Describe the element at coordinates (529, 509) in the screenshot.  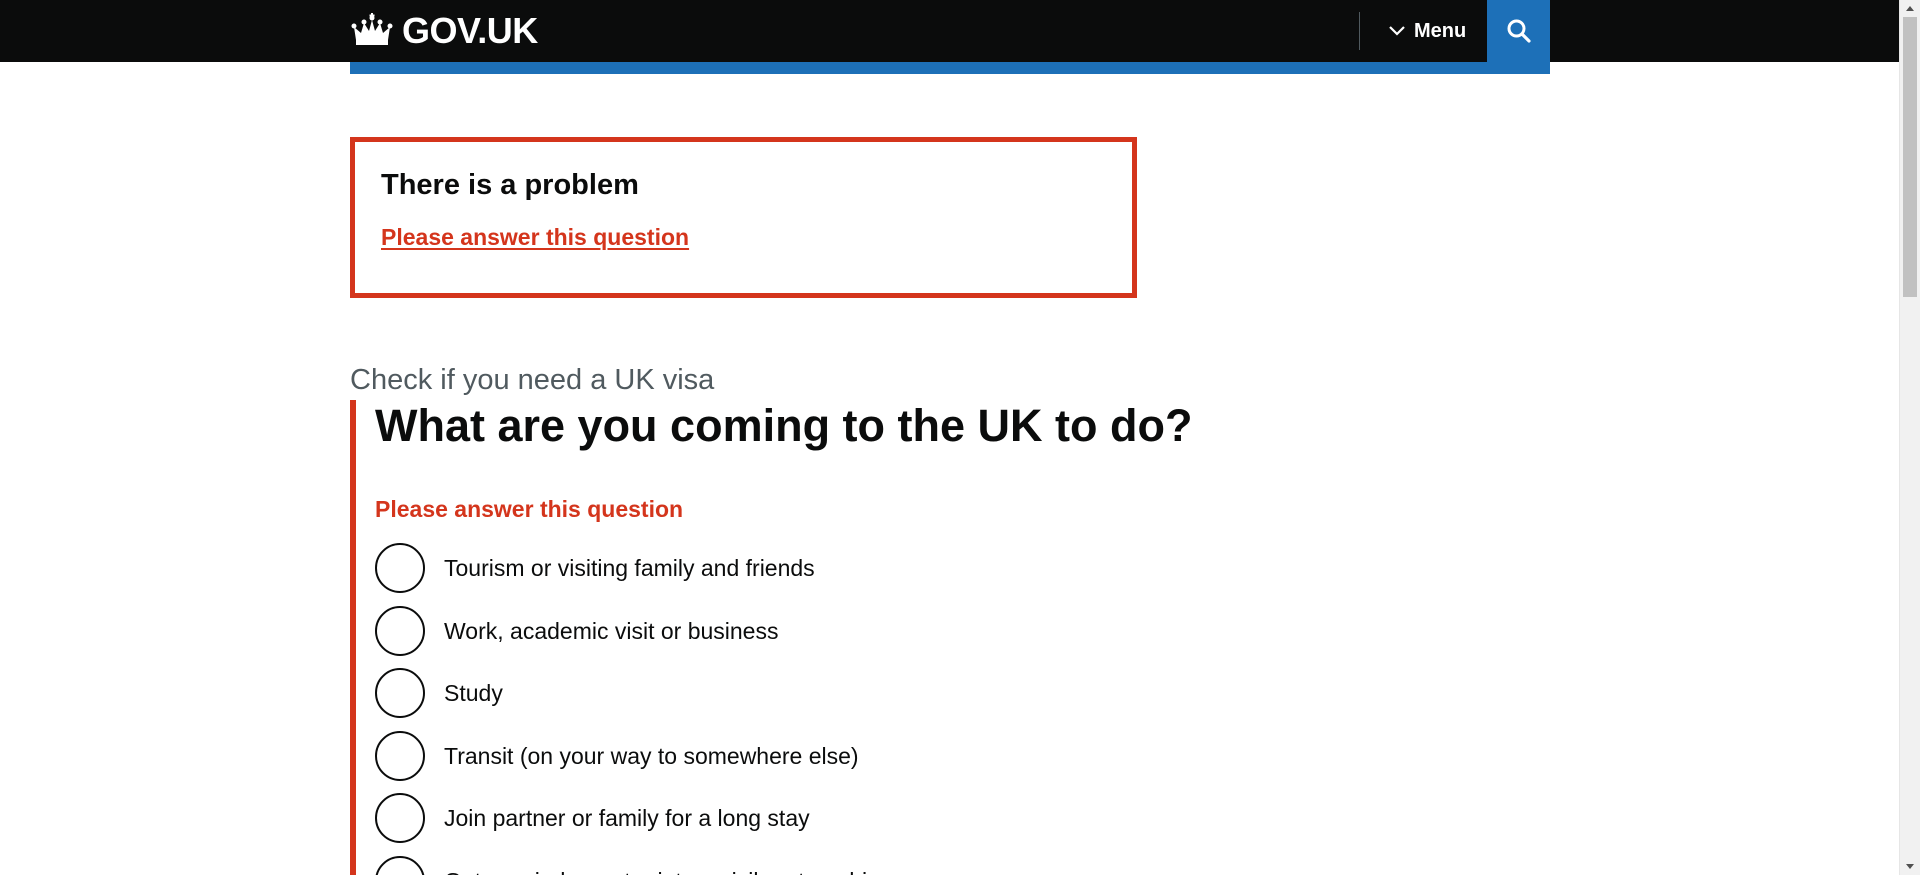
I see `field-error-message: Please answer this question` at that location.